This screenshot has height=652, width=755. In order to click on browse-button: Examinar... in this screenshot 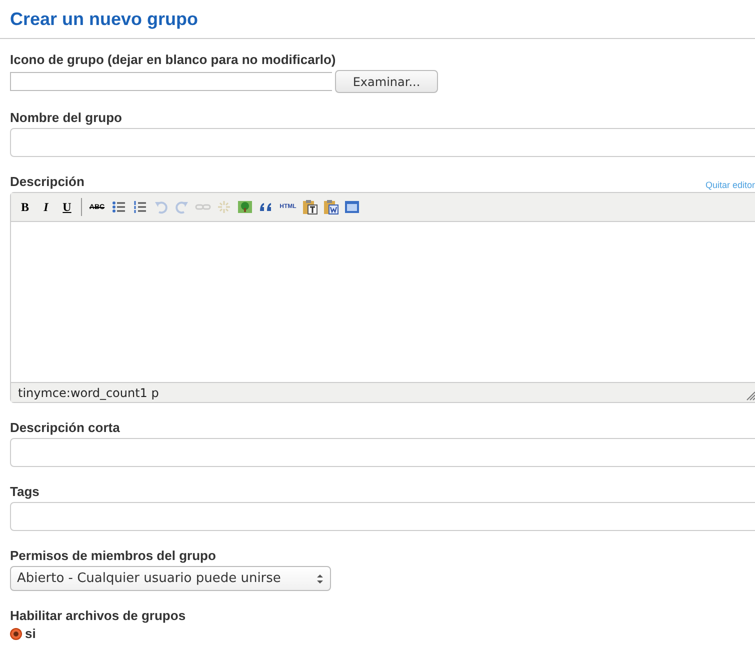, I will do `click(386, 81)`.